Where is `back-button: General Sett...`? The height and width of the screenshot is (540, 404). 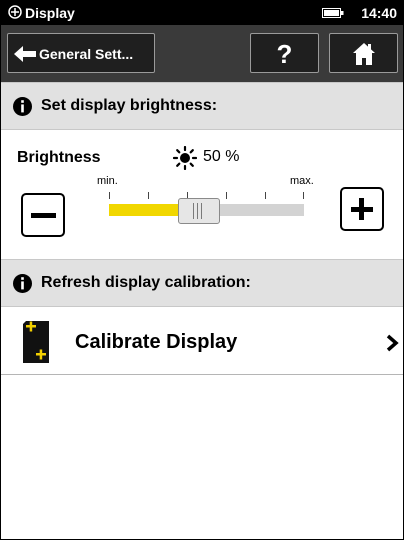 back-button: General Sett... is located at coordinates (81, 53).